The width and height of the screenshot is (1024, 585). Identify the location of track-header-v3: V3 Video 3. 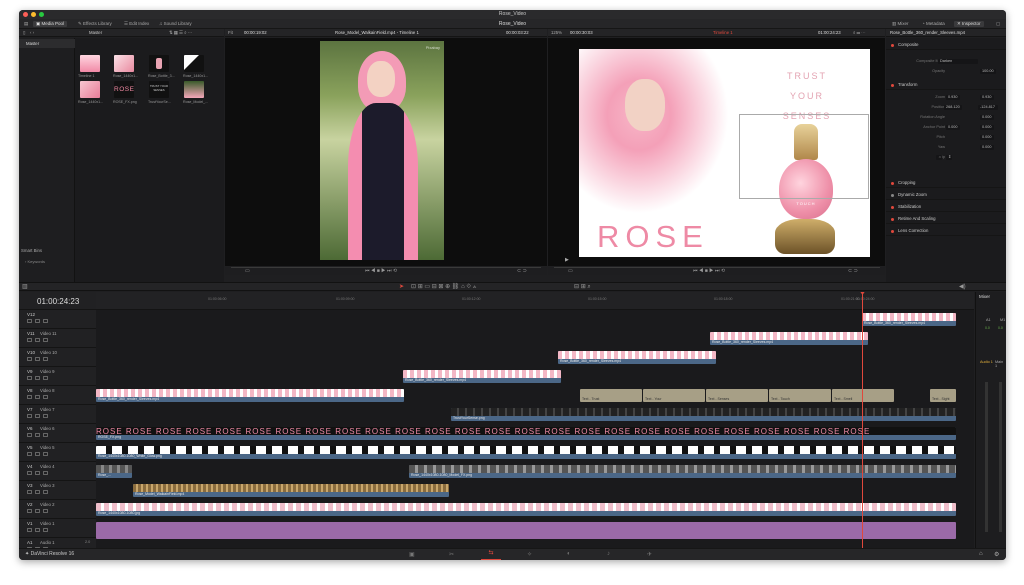
(57, 490).